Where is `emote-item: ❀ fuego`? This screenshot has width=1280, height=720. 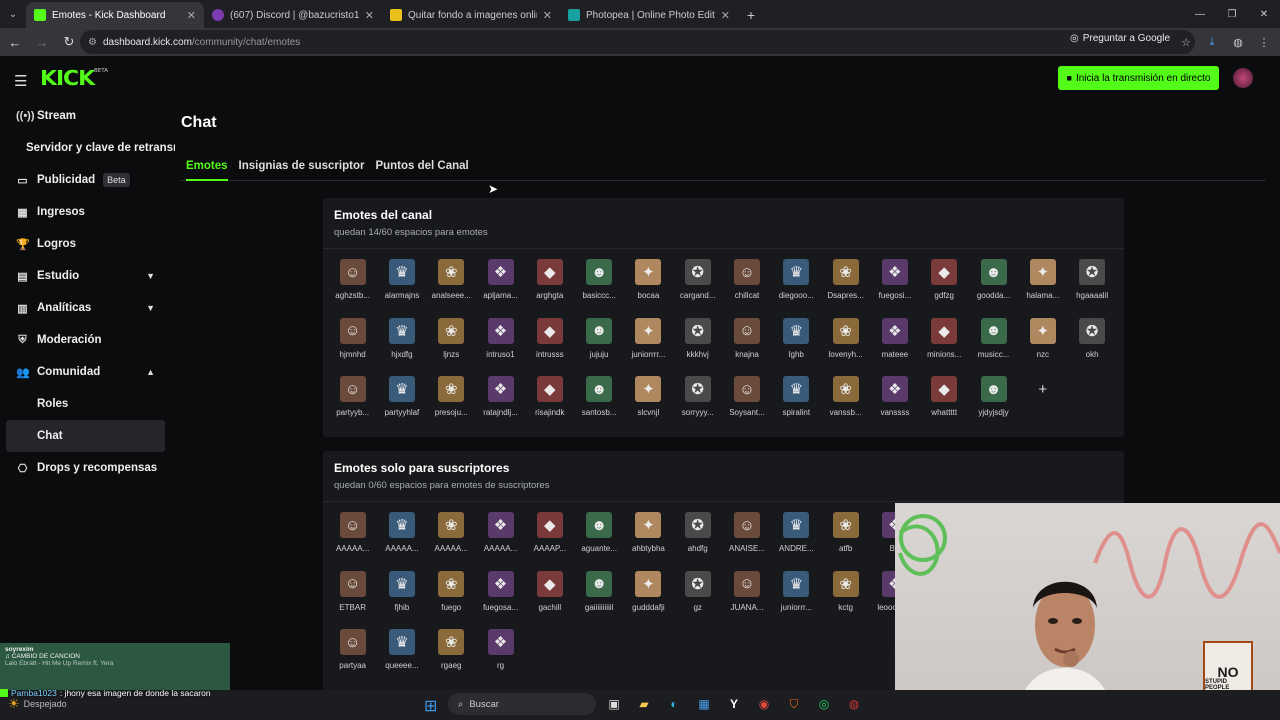 emote-item: ❀ fuego is located at coordinates (451, 594).